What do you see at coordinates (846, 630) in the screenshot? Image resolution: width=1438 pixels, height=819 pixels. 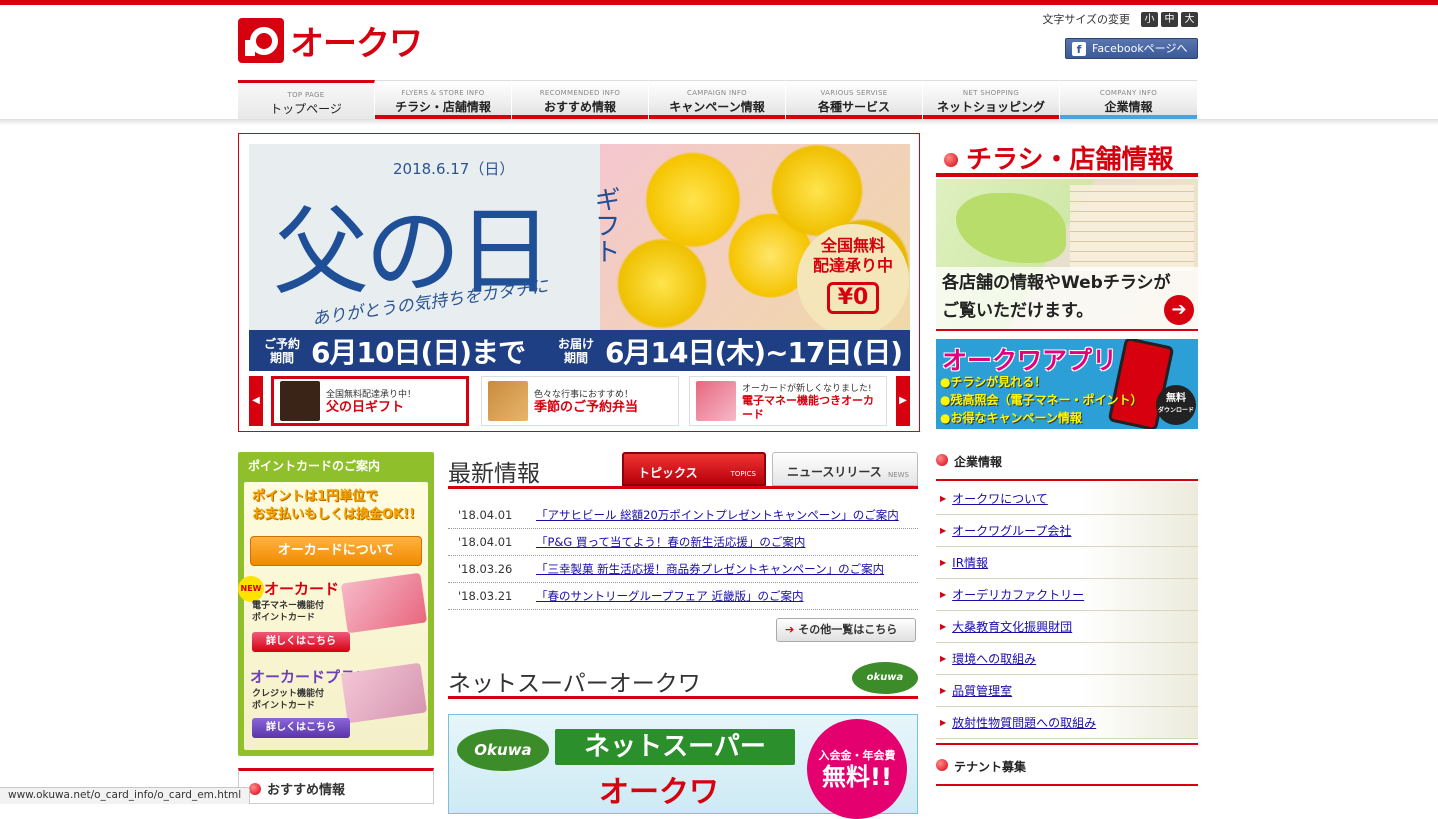 I see `news-more-button: ➔ その他一覧はこちら` at bounding box center [846, 630].